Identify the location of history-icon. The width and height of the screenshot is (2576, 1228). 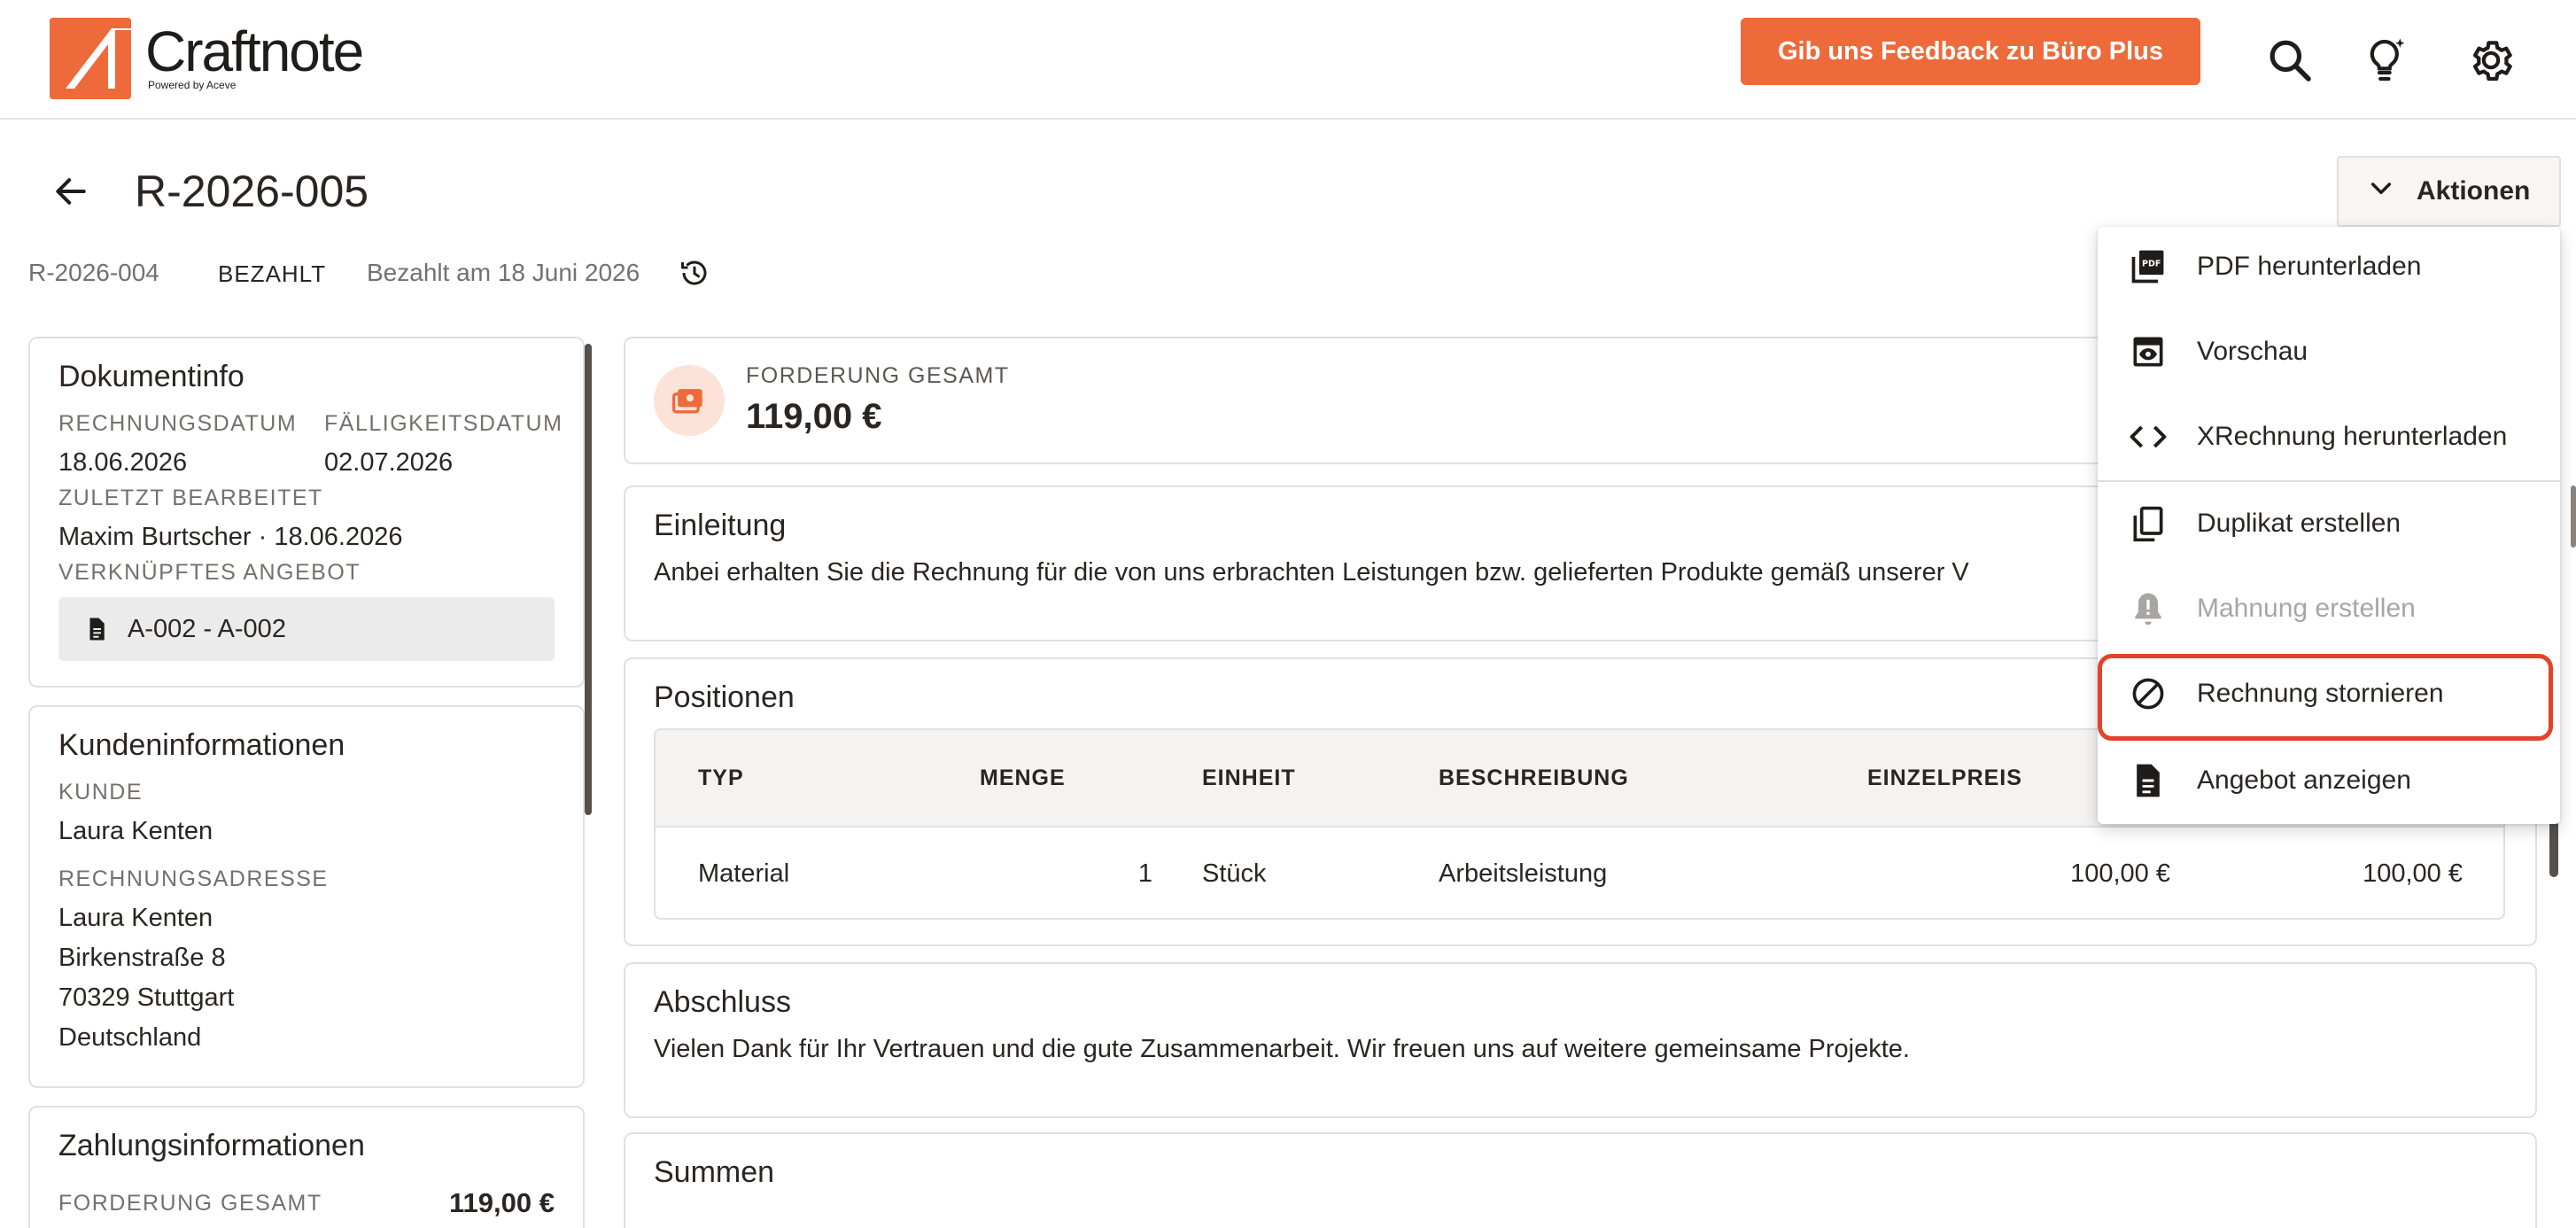
(694, 273).